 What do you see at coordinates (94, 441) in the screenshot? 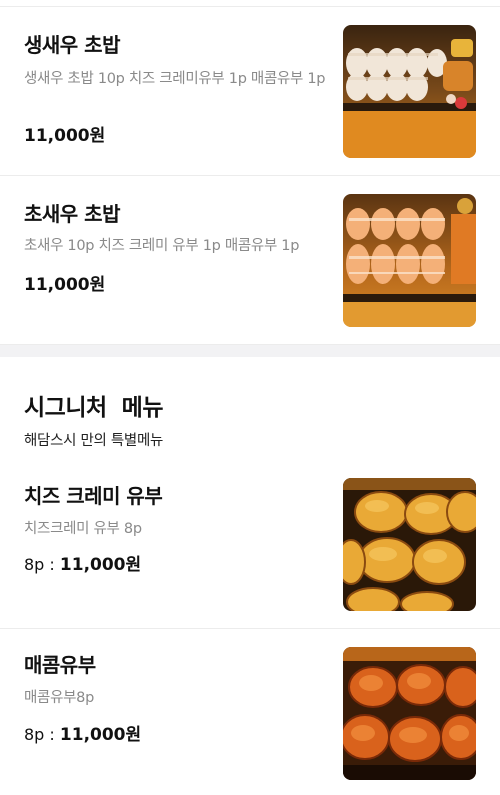
I see `section-subtitle: 해담스시 만의 특별메뉴` at bounding box center [94, 441].